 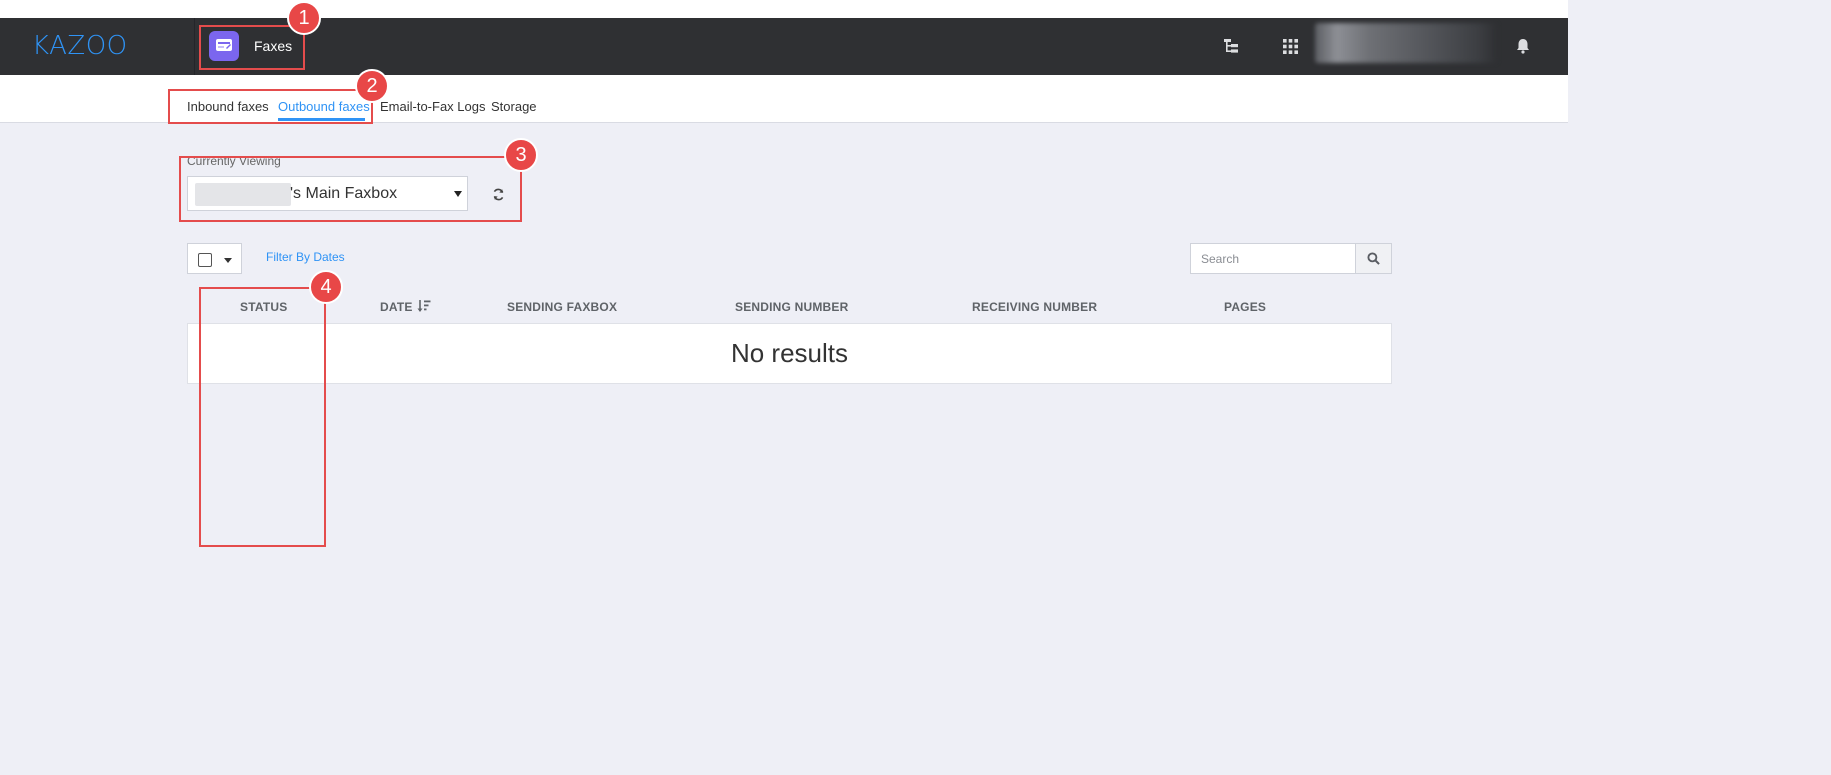 What do you see at coordinates (784, 9) in the screenshot?
I see `top-strip` at bounding box center [784, 9].